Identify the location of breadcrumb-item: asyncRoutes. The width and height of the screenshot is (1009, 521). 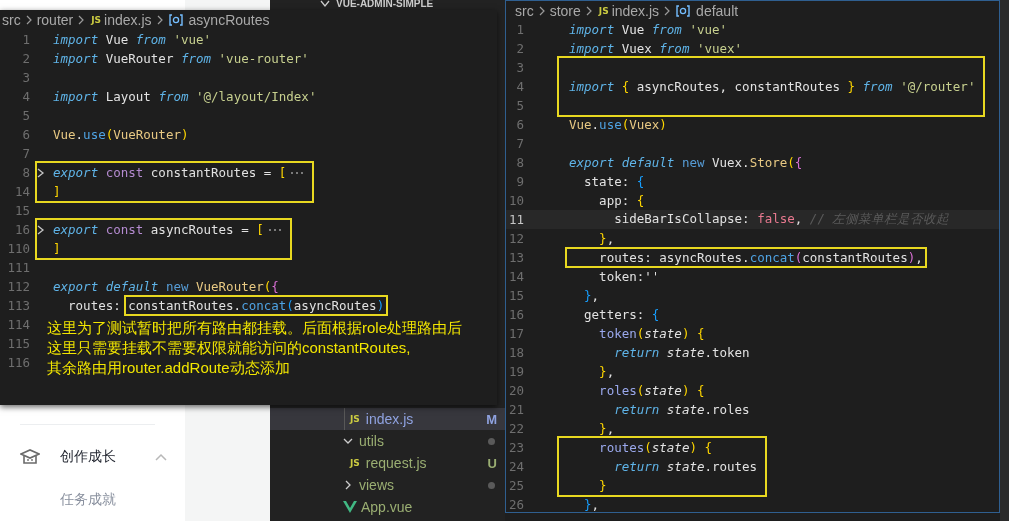
(229, 20).